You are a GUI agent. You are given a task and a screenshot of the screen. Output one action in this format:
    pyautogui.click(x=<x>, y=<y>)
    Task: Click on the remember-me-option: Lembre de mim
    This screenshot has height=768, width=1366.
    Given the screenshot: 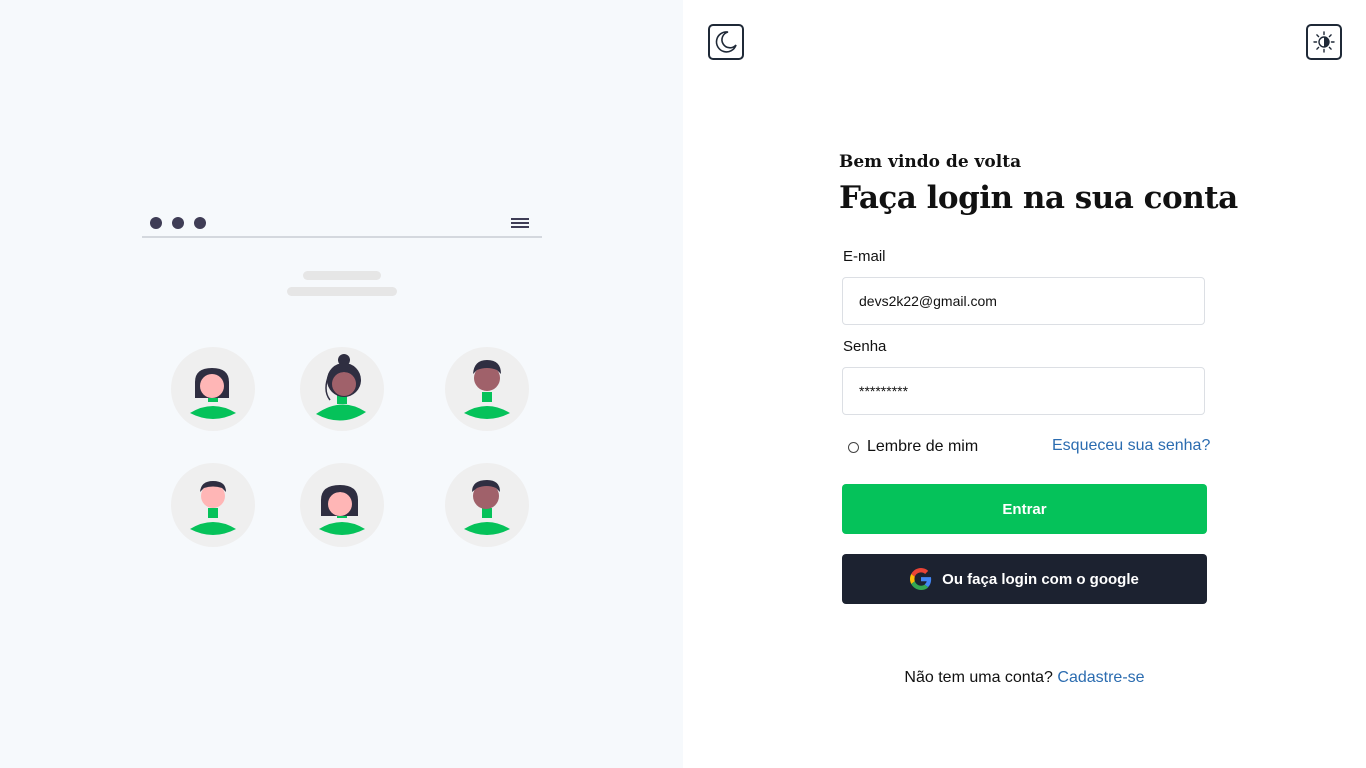 What is the action you would take?
    pyautogui.click(x=913, y=447)
    